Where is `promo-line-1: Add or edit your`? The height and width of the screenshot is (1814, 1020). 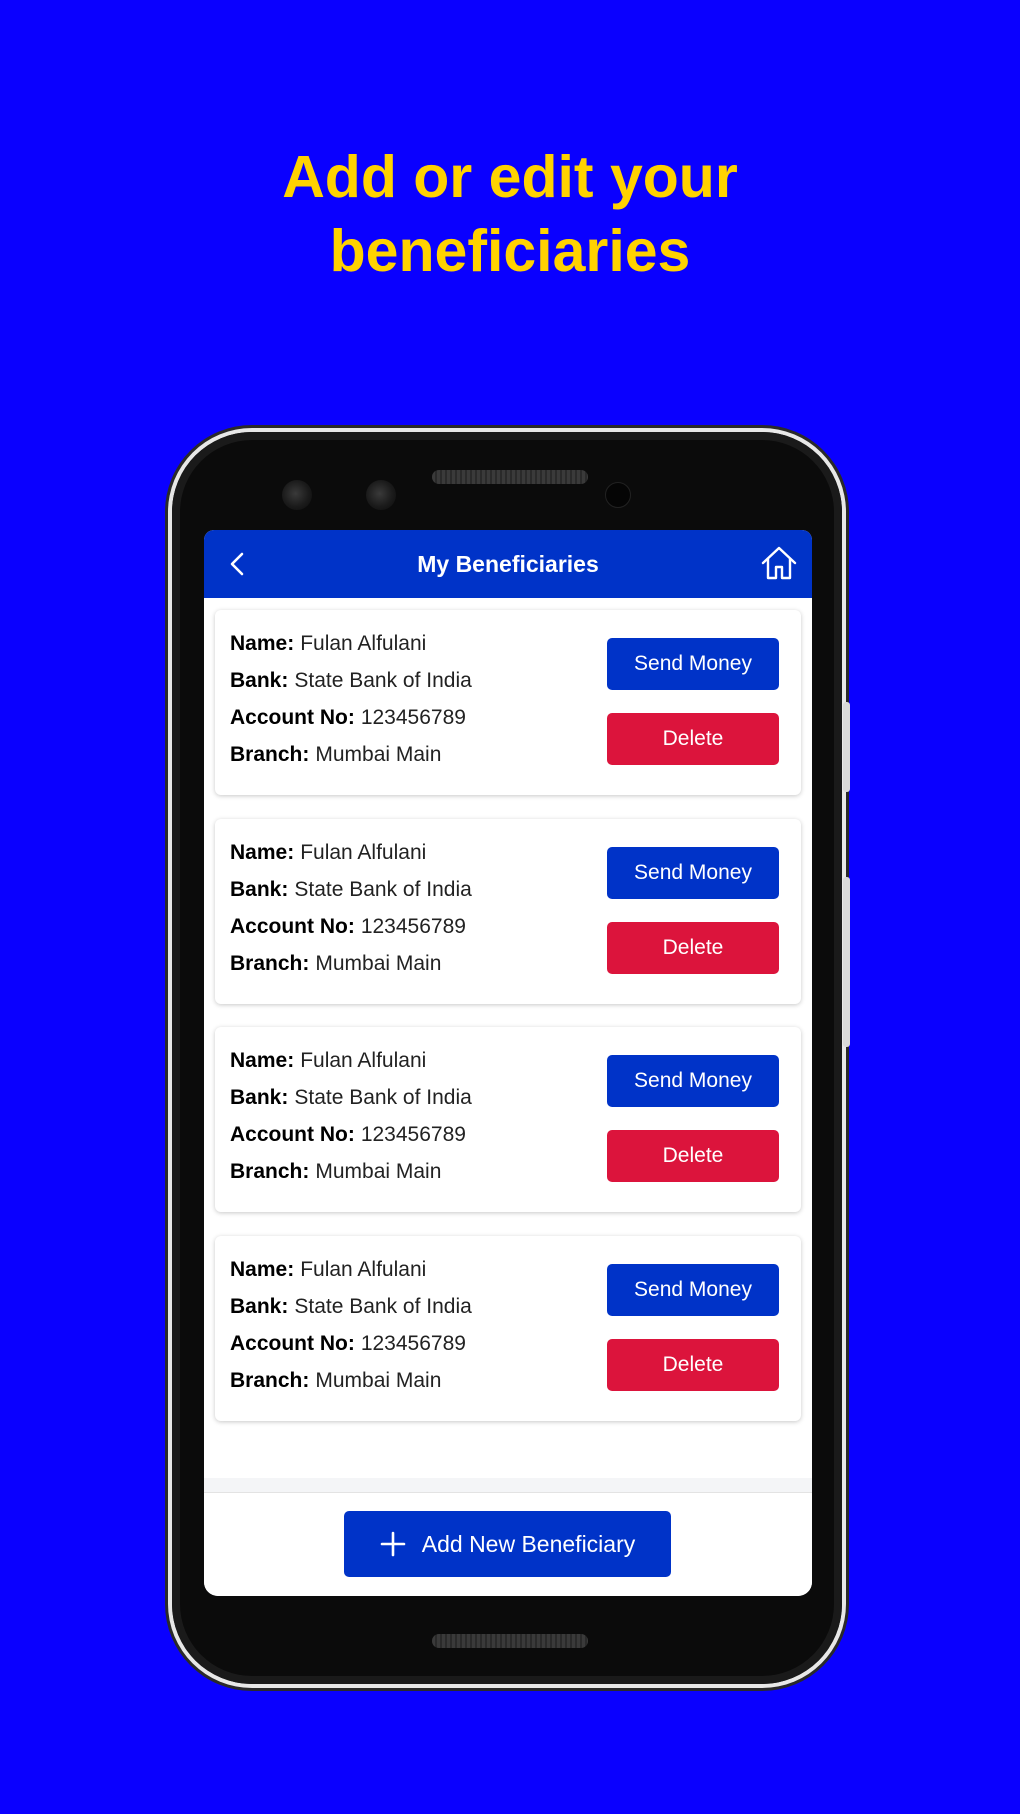 promo-line-1: Add or edit your is located at coordinates (510, 177).